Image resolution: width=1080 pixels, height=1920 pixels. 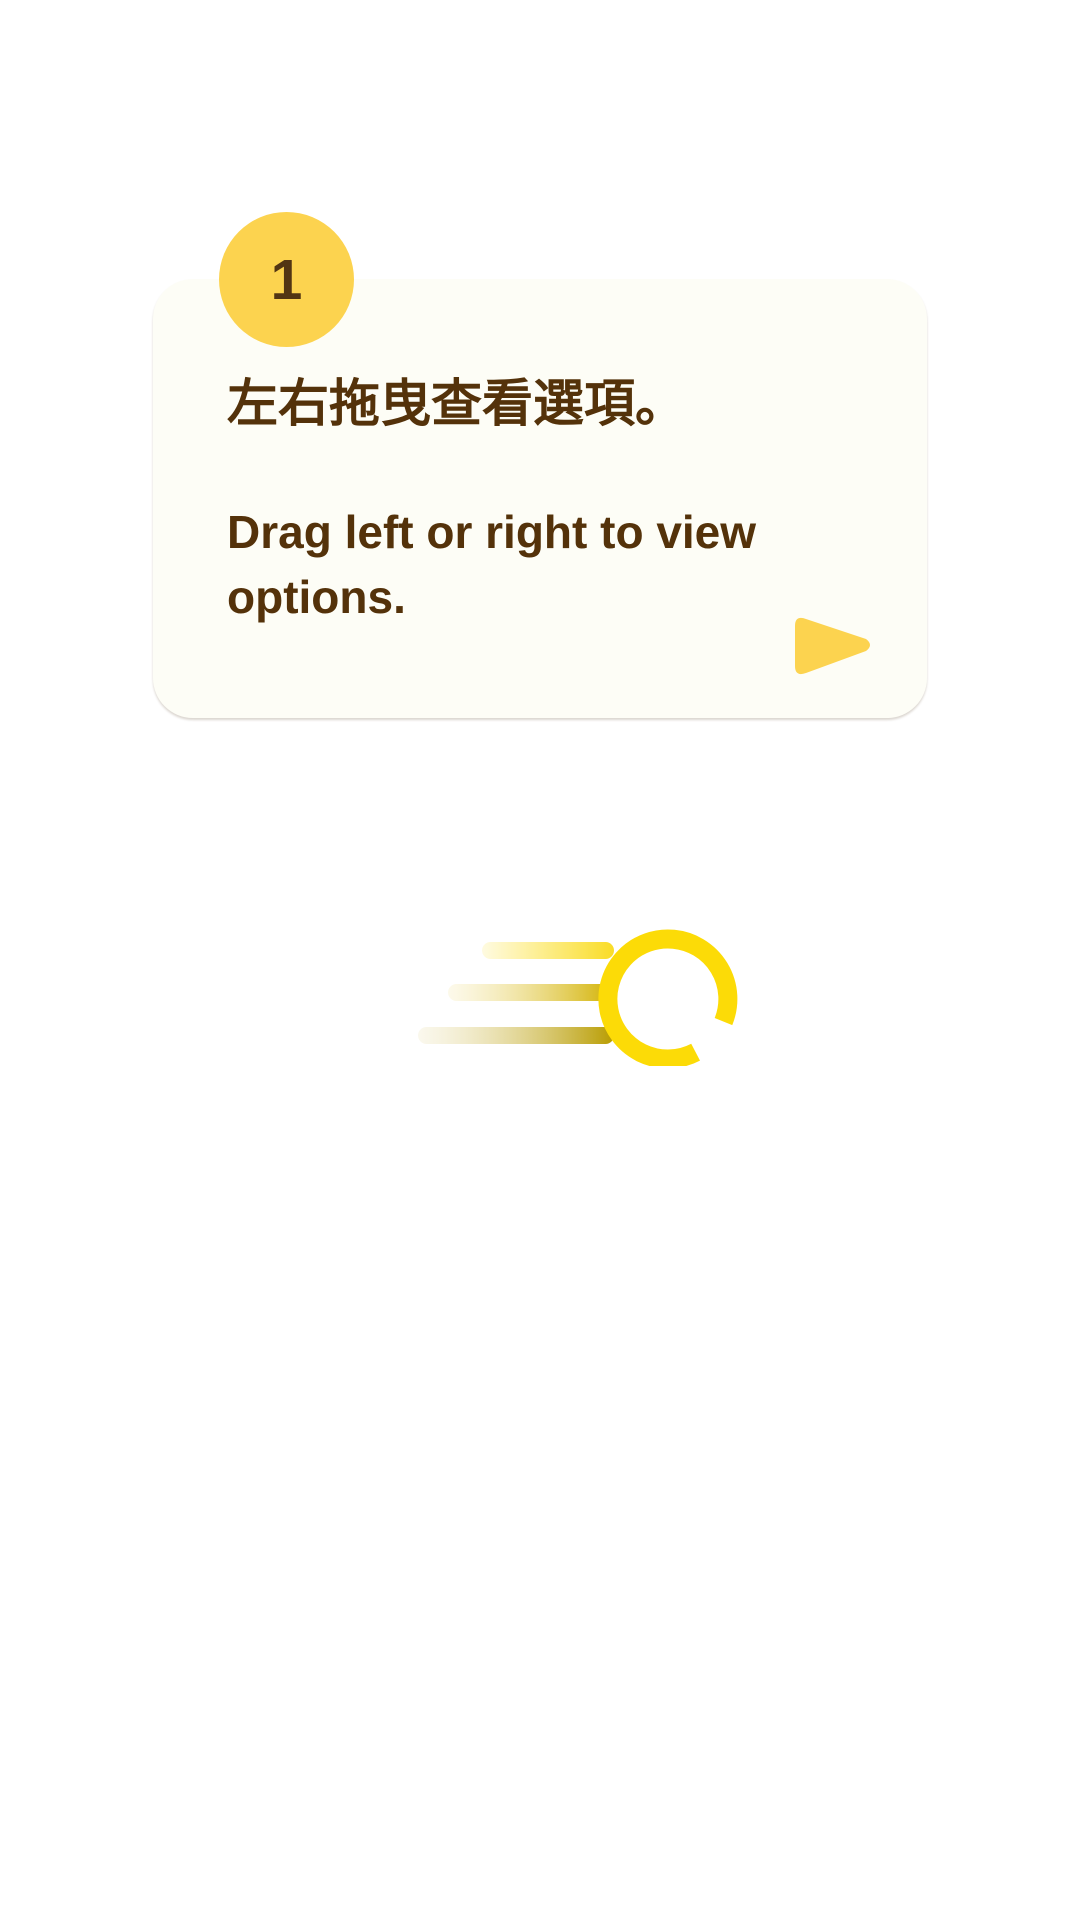 I want to click on swipe-loading-illustration, so click(x=578, y=997).